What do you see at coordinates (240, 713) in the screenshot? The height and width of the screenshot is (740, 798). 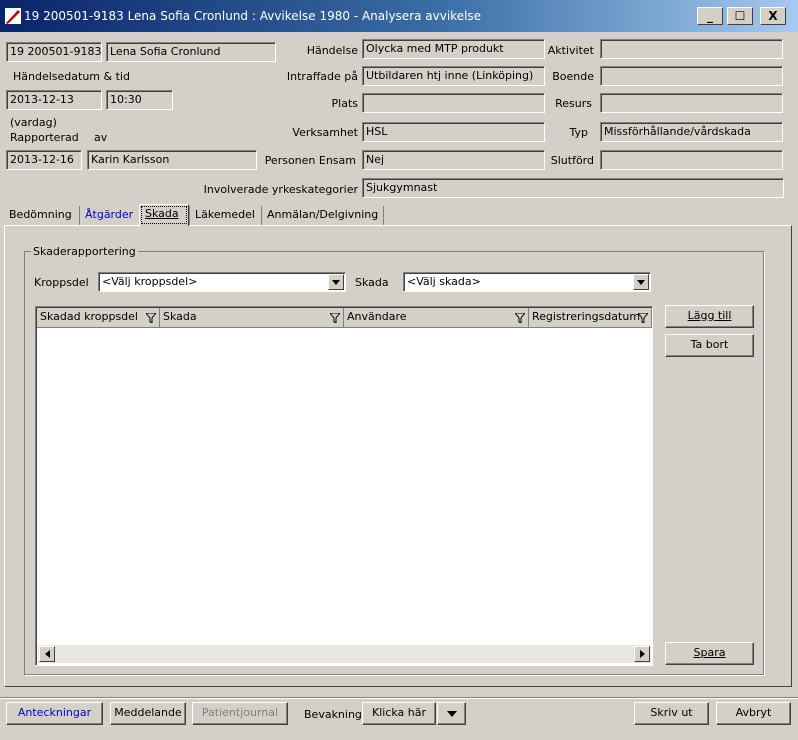 I see `patientjournal-button: Patientjournal` at bounding box center [240, 713].